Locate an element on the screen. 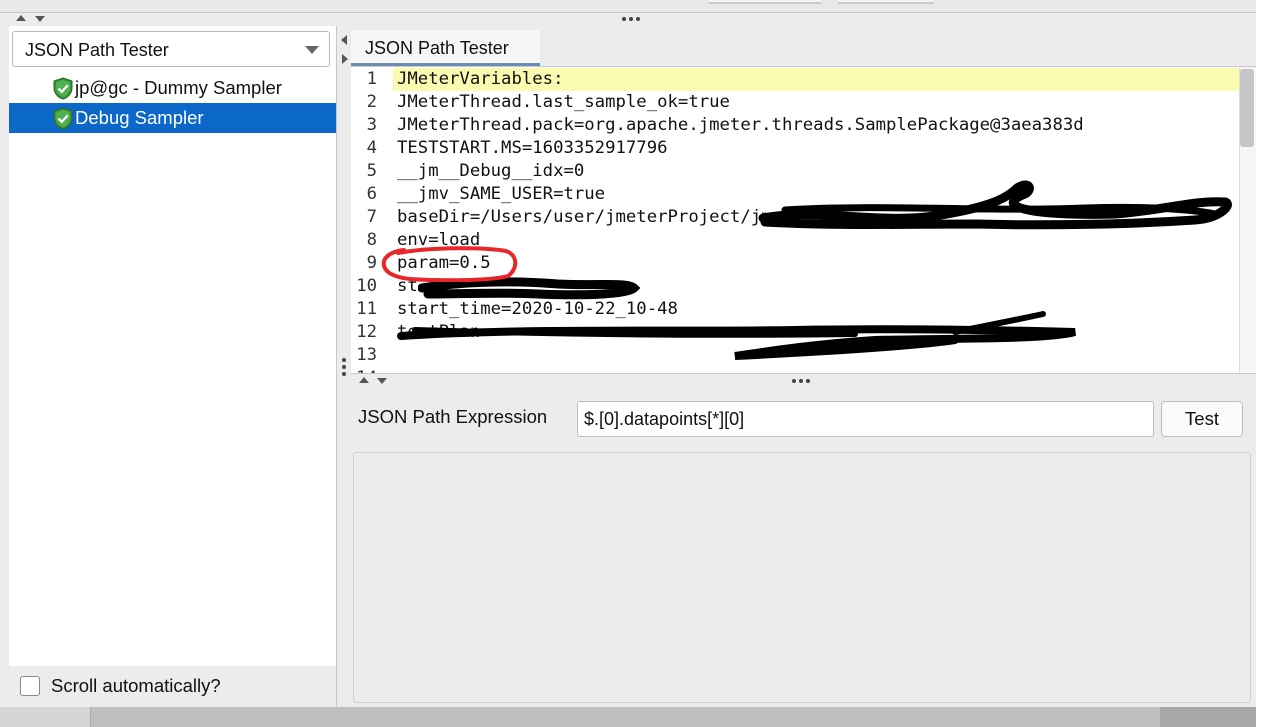  json-path-expression-label: JSON Path Expression is located at coordinates (453, 416).